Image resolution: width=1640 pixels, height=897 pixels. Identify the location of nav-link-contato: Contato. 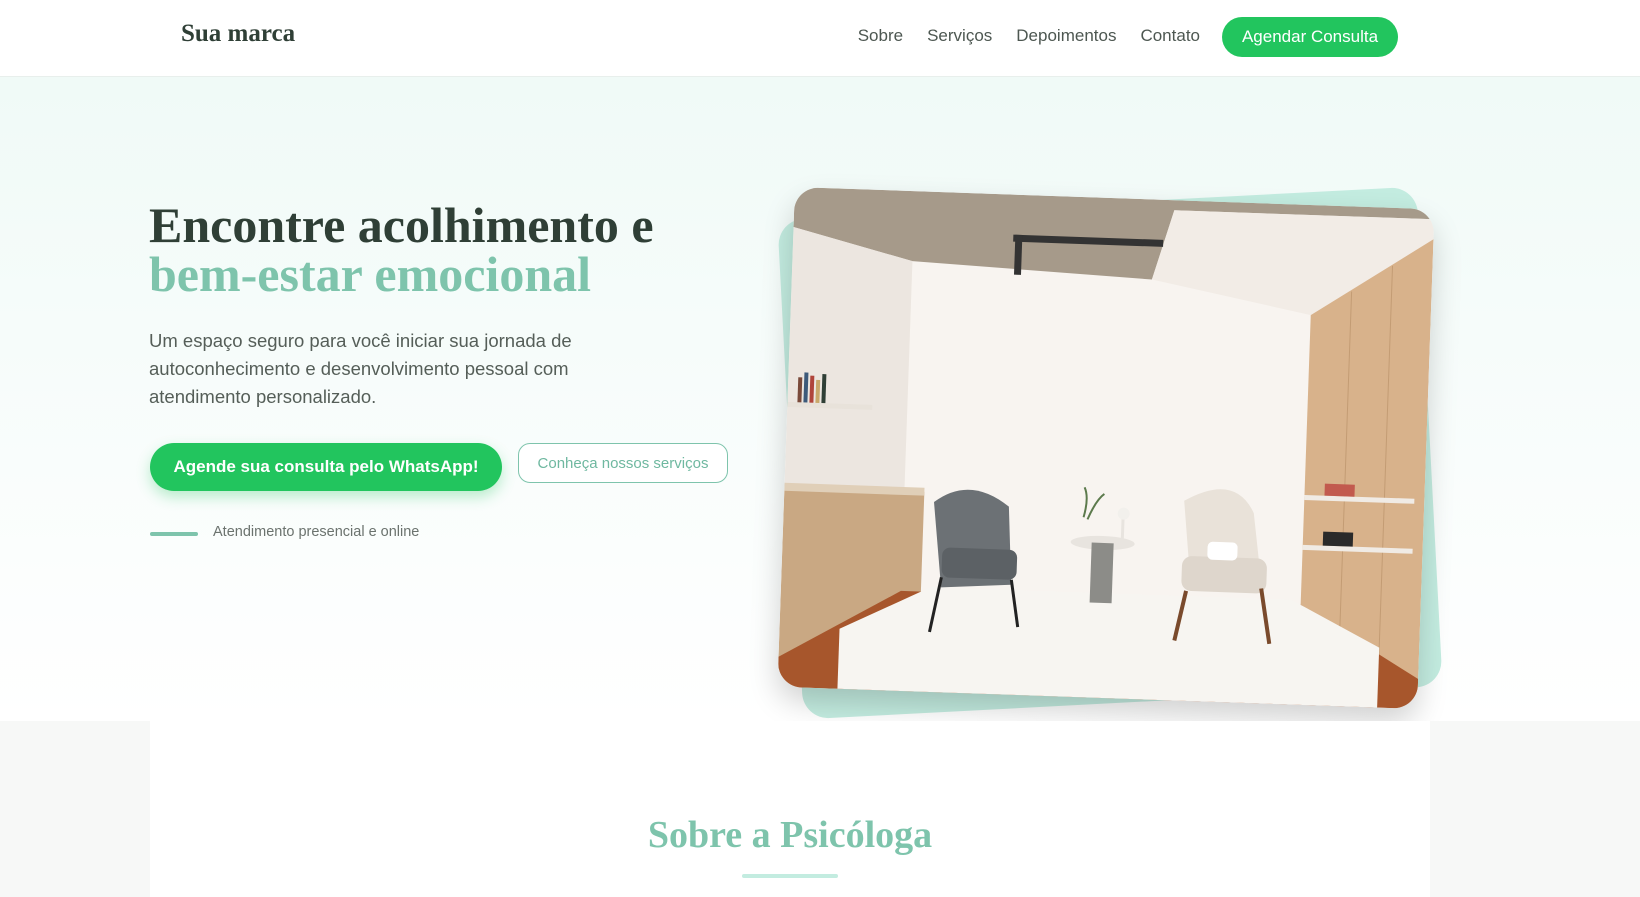
(1170, 36).